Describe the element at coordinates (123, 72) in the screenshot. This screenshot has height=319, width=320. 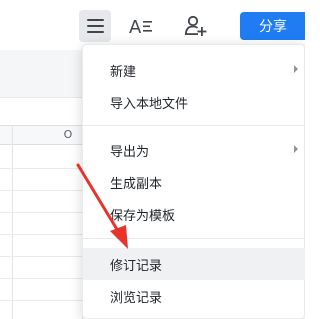
I see `menu-item-label: 新建` at that location.